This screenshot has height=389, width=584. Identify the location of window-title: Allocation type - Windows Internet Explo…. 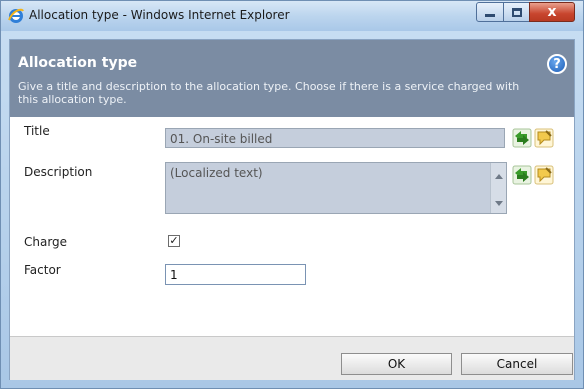
(159, 15).